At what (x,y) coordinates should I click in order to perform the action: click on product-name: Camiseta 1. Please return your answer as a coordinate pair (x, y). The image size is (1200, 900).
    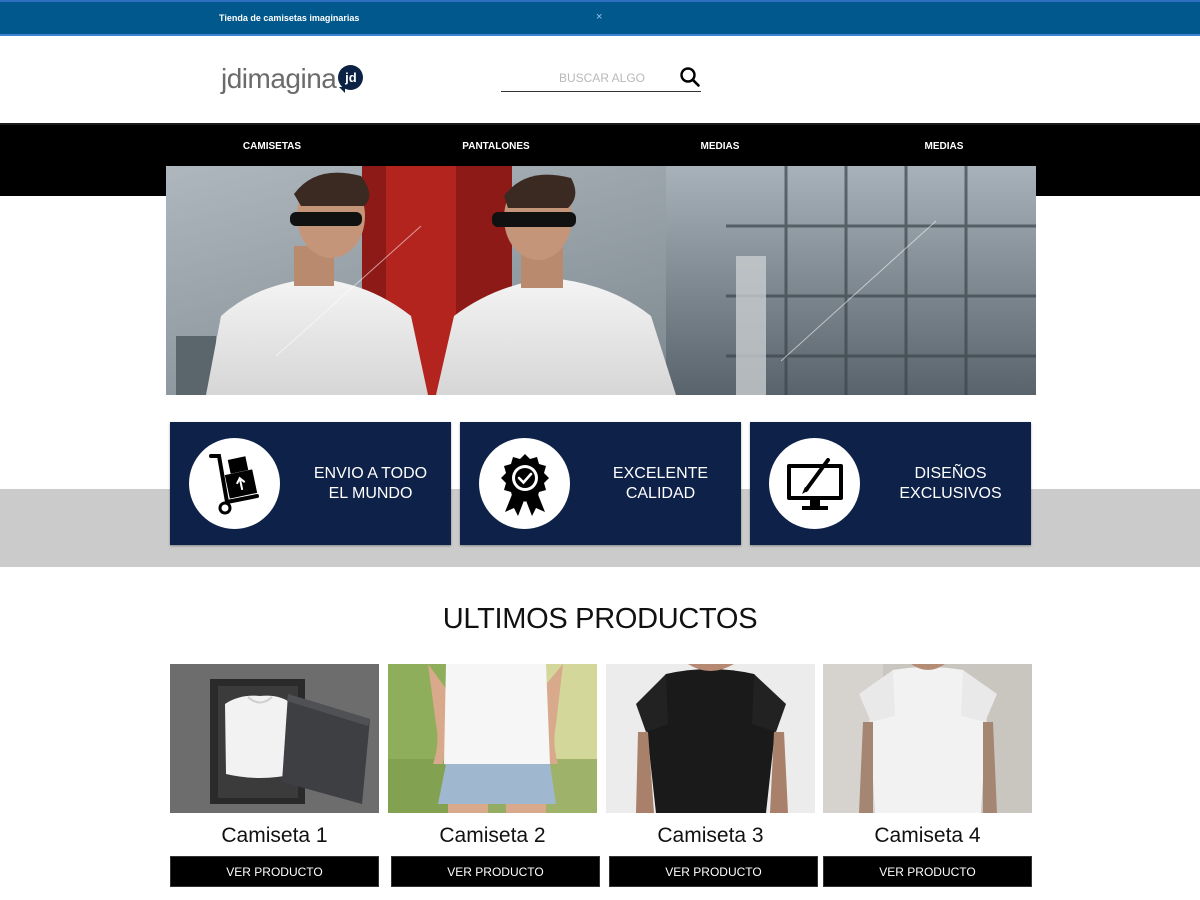
    Looking at the image, I should click on (274, 836).